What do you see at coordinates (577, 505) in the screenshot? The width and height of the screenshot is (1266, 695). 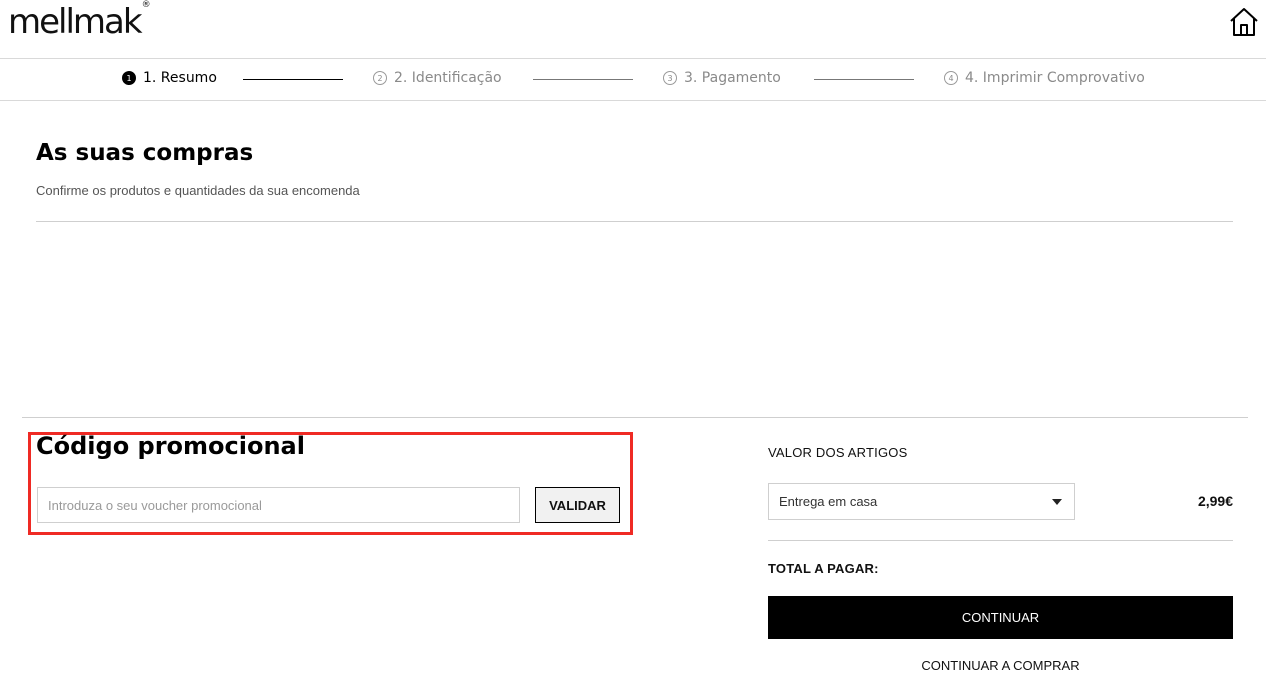 I see `validate-button: VALIDAR` at bounding box center [577, 505].